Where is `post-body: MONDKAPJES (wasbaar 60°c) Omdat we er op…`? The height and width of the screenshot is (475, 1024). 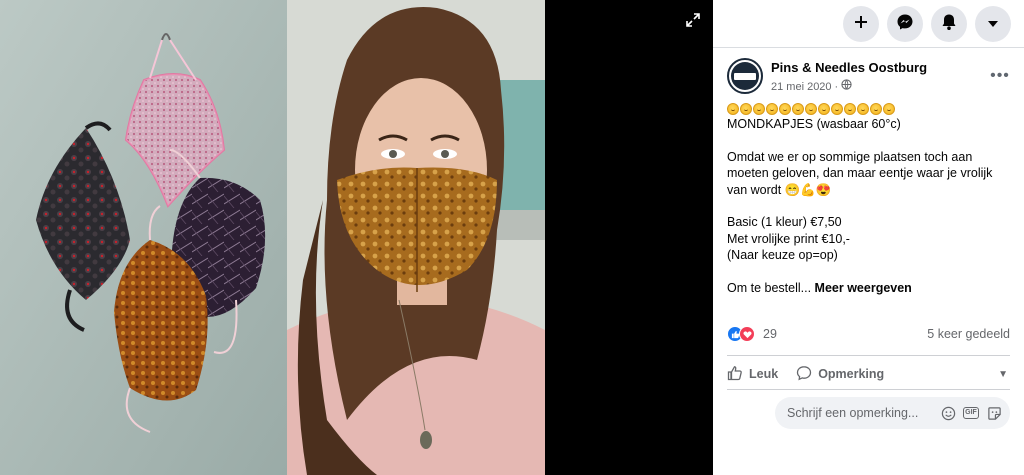 post-body: MONDKAPJES (wasbaar 60°c) Omdat we er op… is located at coordinates (868, 199).